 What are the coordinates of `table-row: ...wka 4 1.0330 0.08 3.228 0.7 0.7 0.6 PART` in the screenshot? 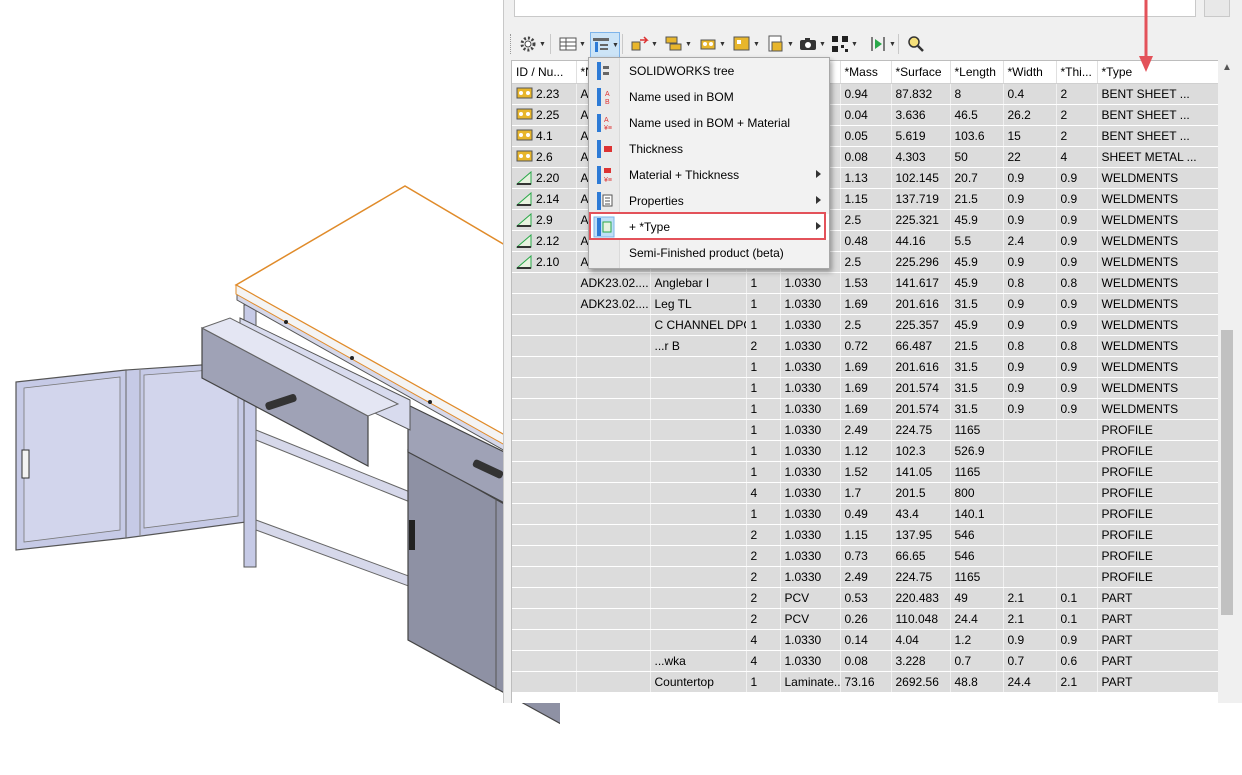 It's located at (865, 661).